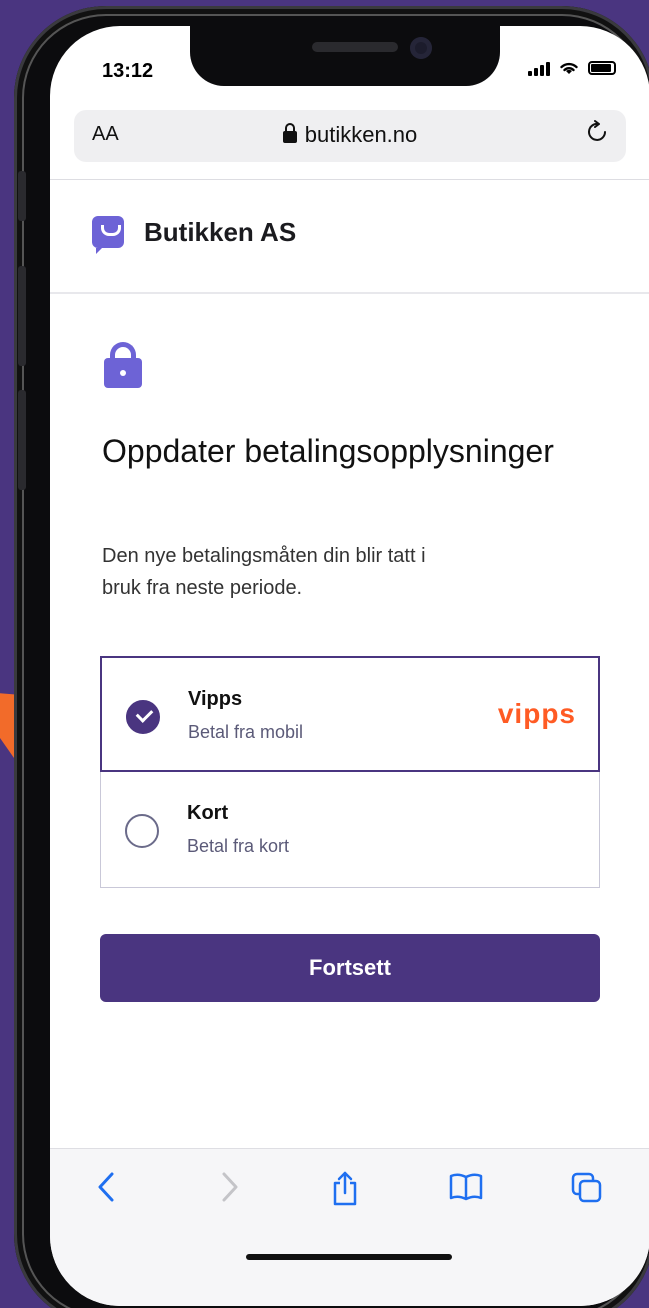 The height and width of the screenshot is (1308, 649). What do you see at coordinates (22, 316) in the screenshot?
I see `volume-up-button` at bounding box center [22, 316].